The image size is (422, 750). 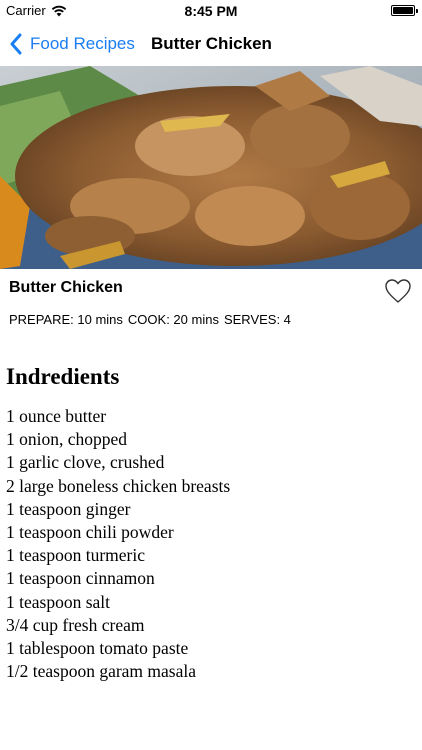 I want to click on ingredient-item: 1 ounce butter, so click(x=56, y=416).